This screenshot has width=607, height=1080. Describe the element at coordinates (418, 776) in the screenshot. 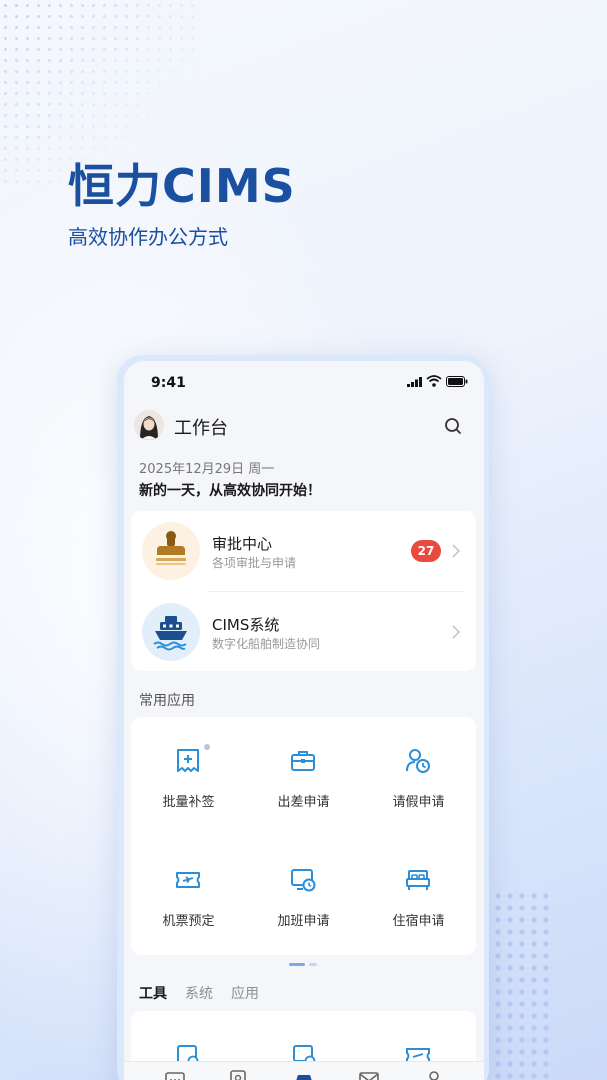

I see `app-leave: 请假申请` at that location.